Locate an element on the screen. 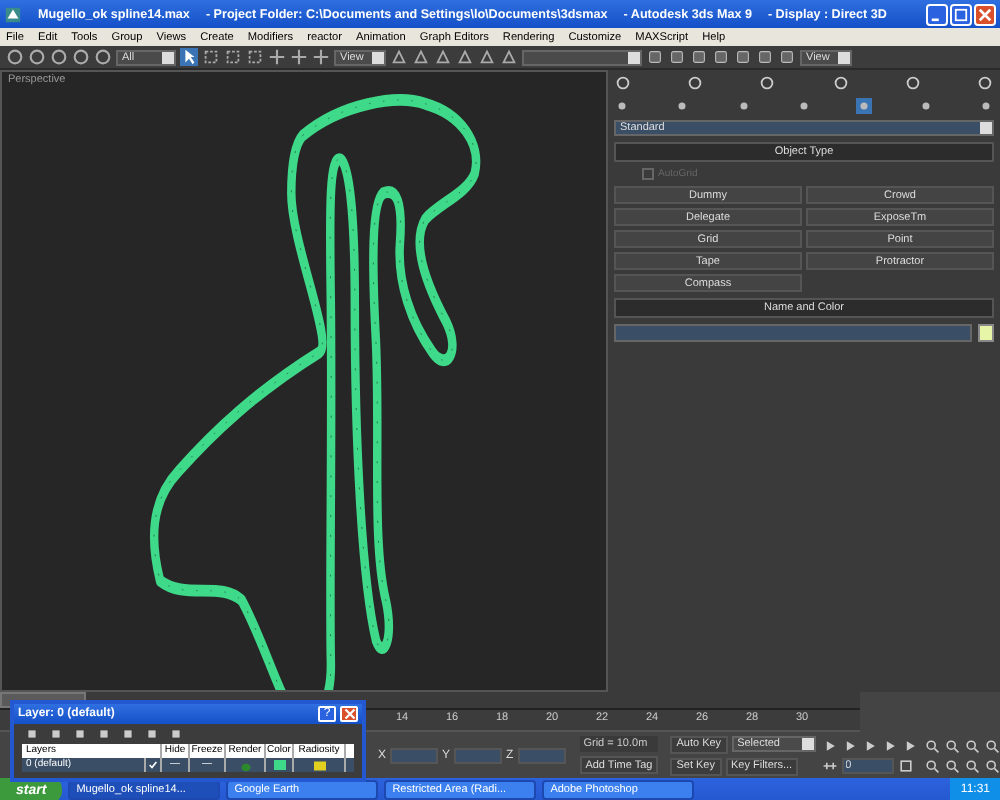  layer-color-swatch is located at coordinates (279, 765).